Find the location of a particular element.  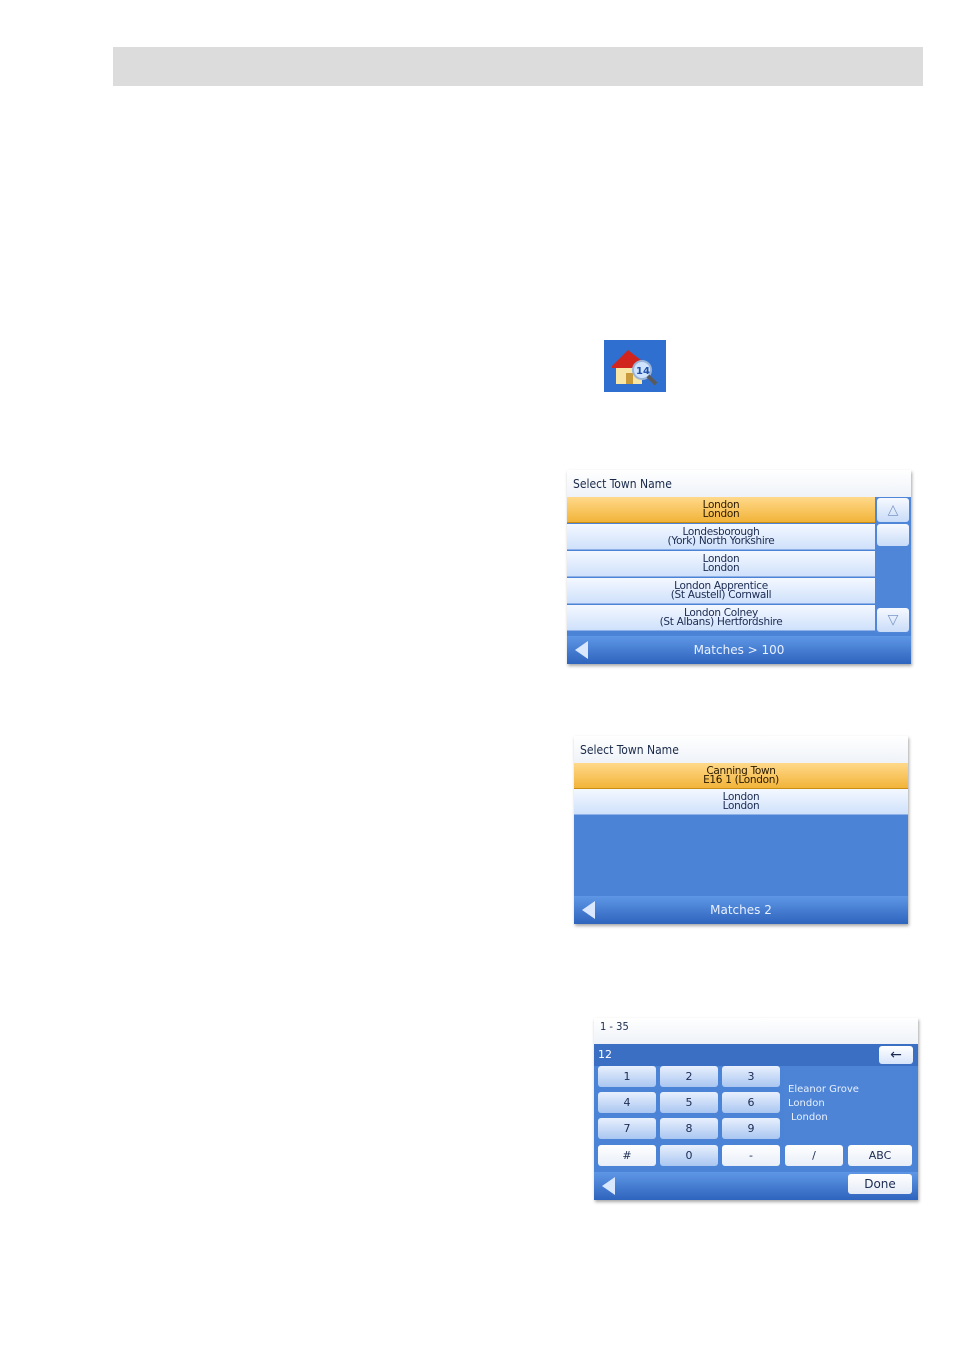

key-slash: / is located at coordinates (814, 1155).